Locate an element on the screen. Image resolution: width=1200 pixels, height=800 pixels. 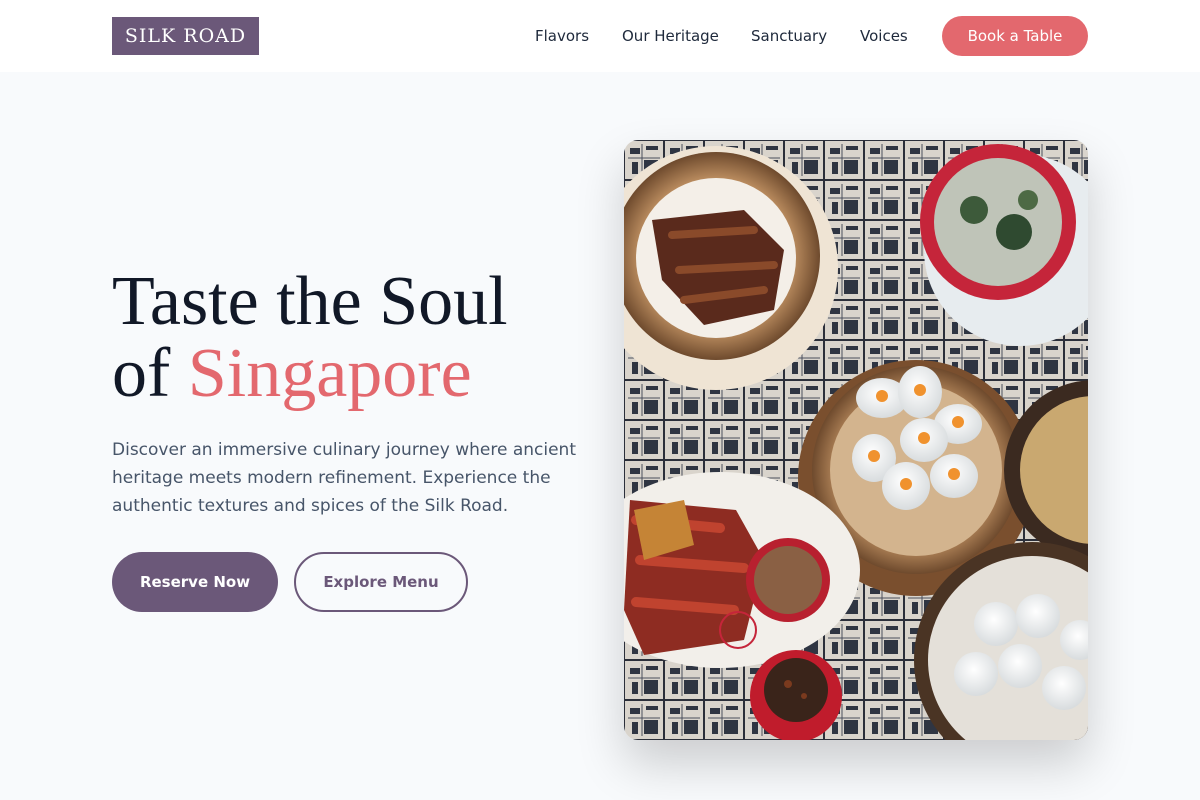
book-table-button: Book a Table is located at coordinates (1015, 36).